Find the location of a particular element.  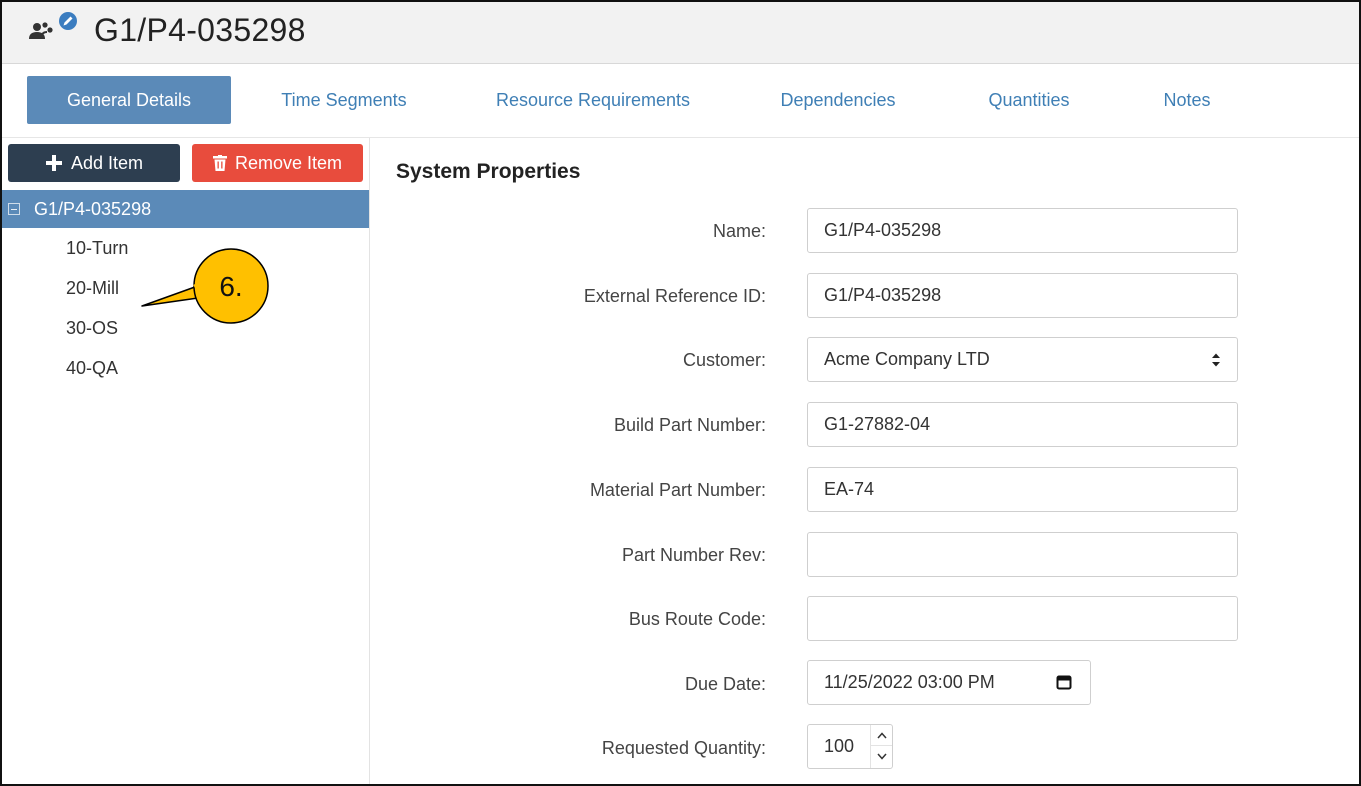

tab-quantities: Quantities is located at coordinates (1029, 100).